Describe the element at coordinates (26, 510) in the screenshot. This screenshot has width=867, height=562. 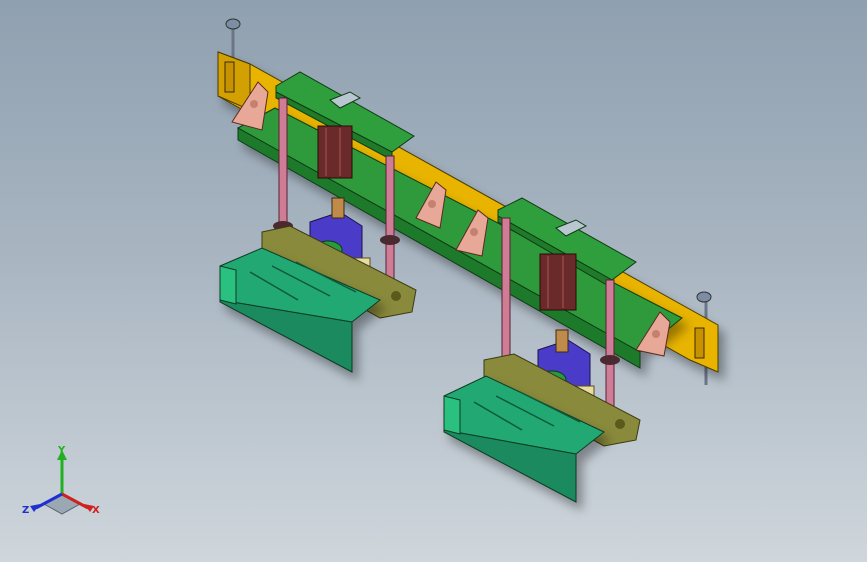
I see `triad-z-label: Z` at that location.